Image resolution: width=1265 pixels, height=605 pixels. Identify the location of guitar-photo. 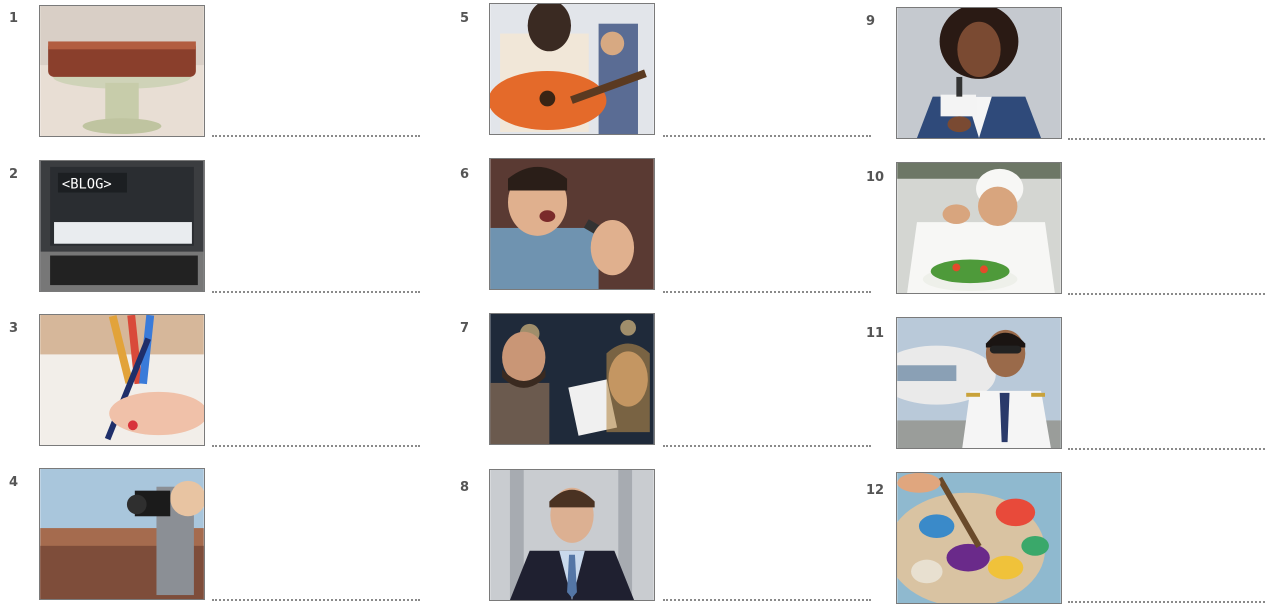
(572, 69).